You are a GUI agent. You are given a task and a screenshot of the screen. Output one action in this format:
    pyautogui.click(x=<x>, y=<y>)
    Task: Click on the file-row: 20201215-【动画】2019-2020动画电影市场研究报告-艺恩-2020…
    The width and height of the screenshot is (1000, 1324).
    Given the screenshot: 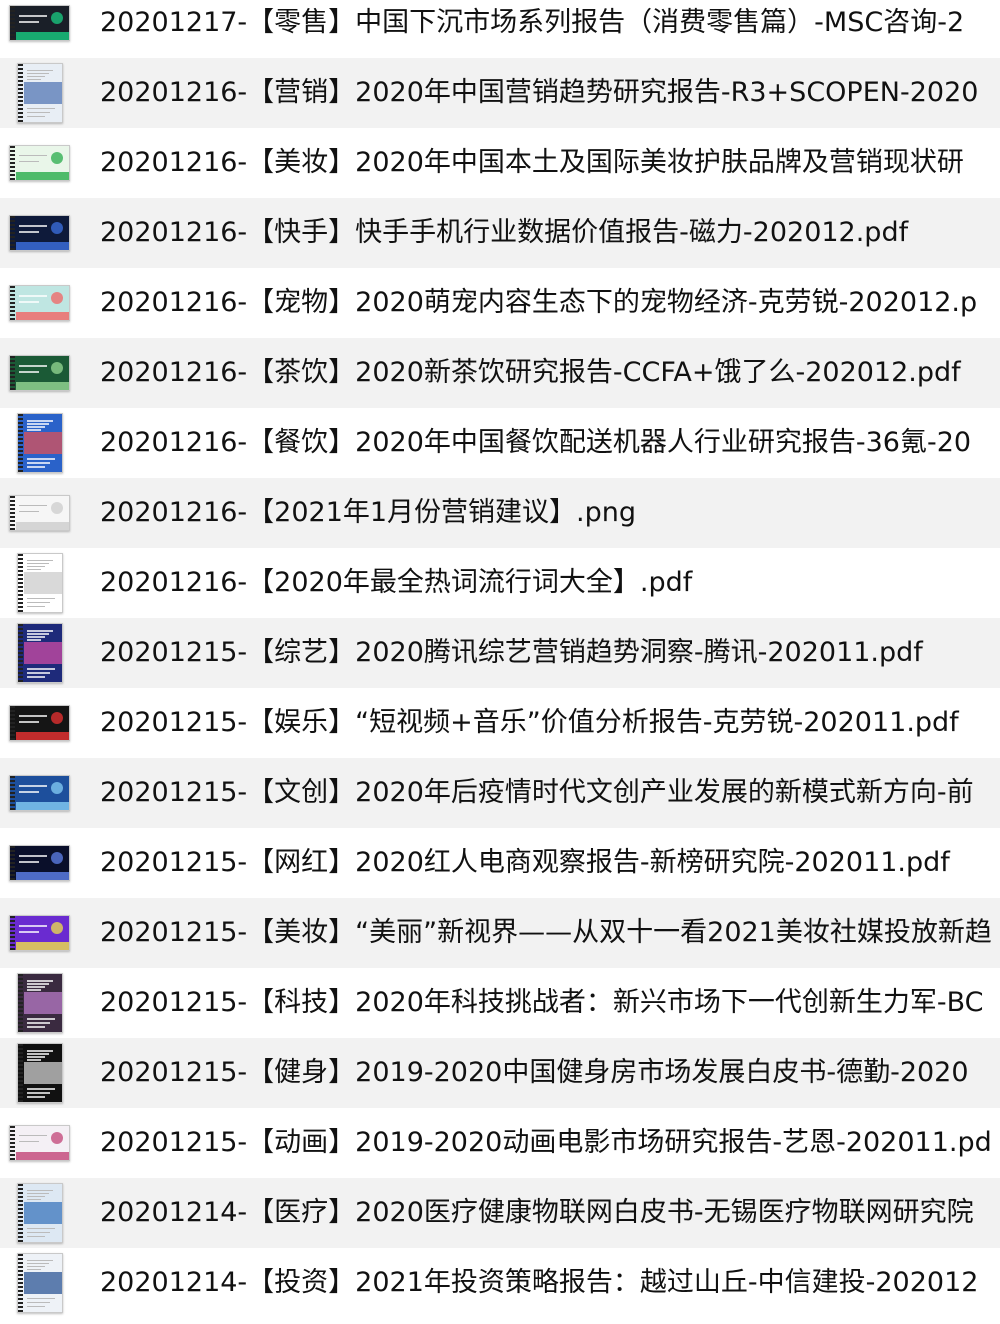 What is the action you would take?
    pyautogui.click(x=500, y=1143)
    